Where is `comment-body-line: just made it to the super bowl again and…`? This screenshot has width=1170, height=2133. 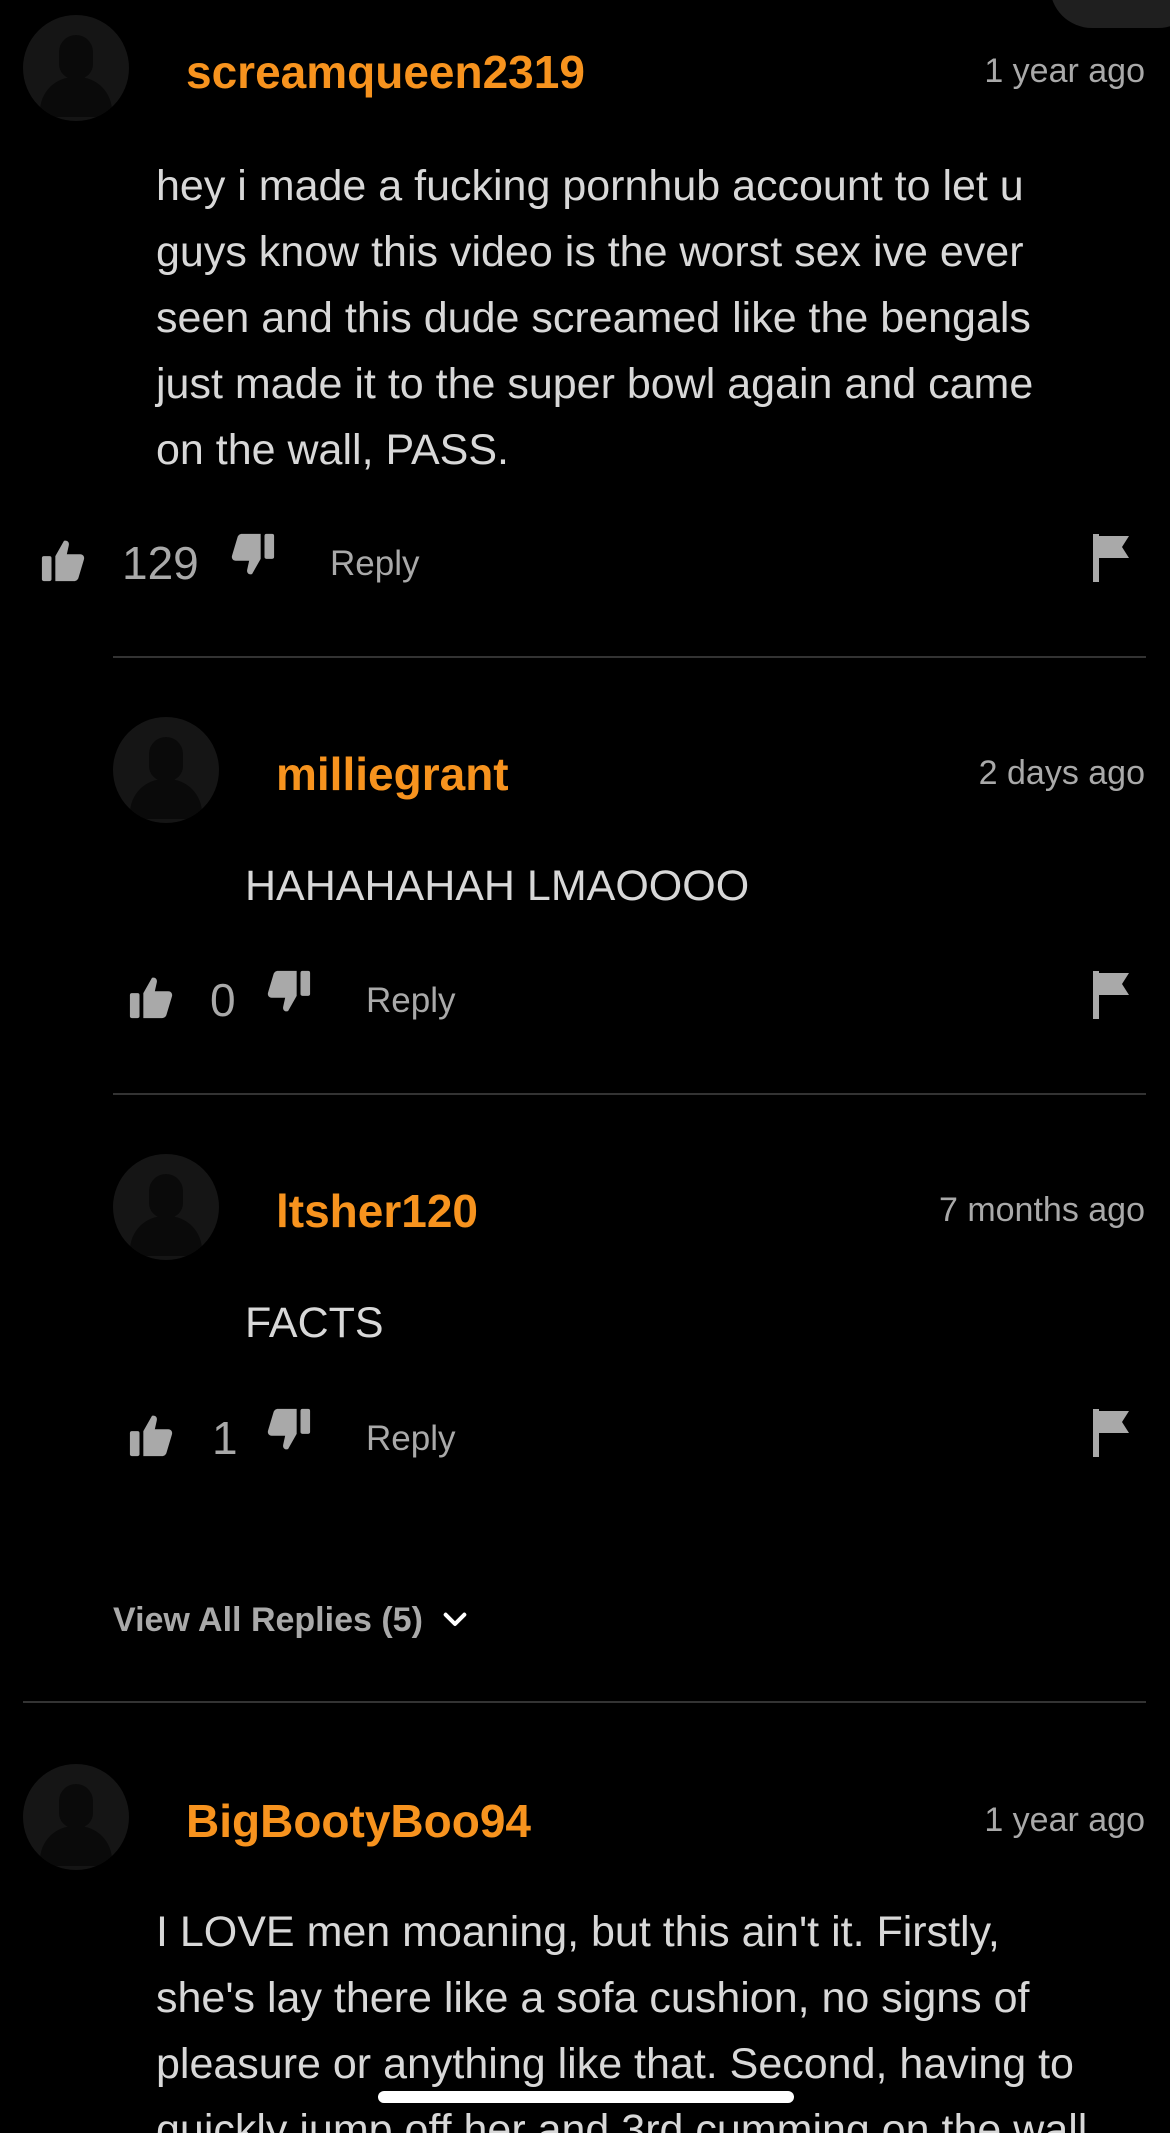 comment-body-line: just made it to the super bowl again and… is located at coordinates (595, 384).